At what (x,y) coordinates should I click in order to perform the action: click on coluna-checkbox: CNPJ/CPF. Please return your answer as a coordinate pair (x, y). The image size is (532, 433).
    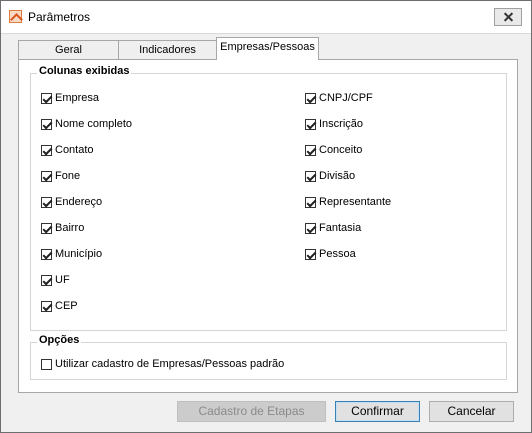
    Looking at the image, I should click on (339, 98).